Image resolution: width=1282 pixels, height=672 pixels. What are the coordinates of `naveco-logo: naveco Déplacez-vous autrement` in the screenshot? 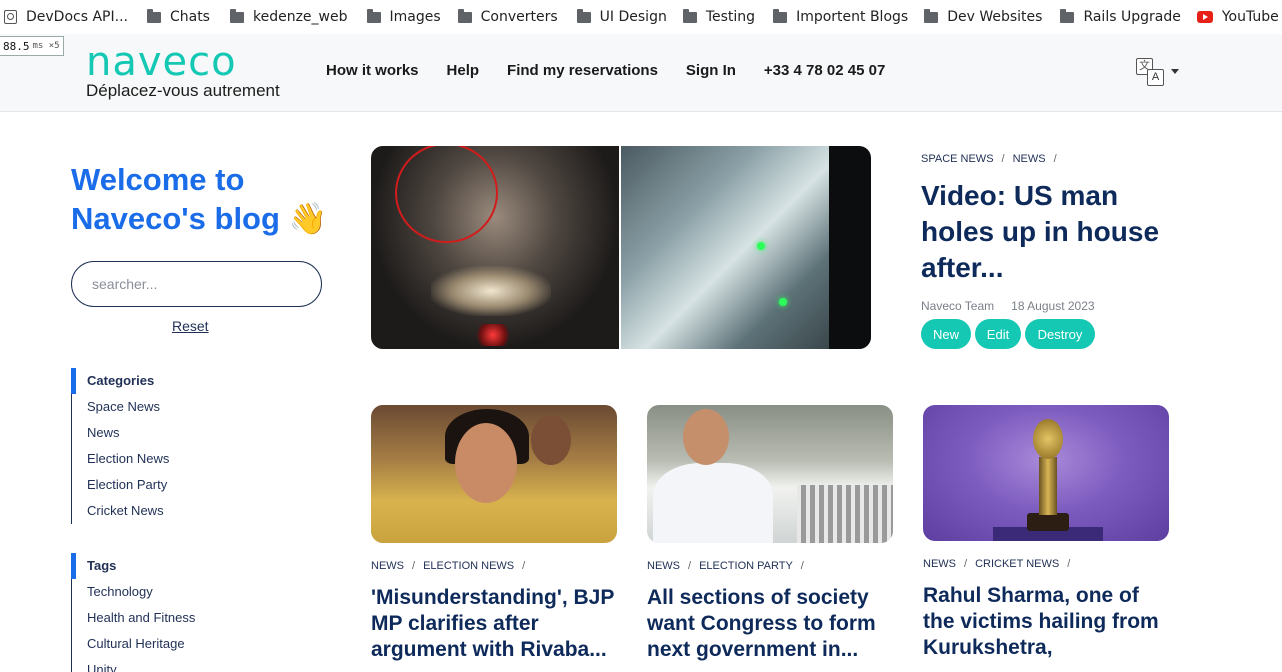 It's located at (191, 71).